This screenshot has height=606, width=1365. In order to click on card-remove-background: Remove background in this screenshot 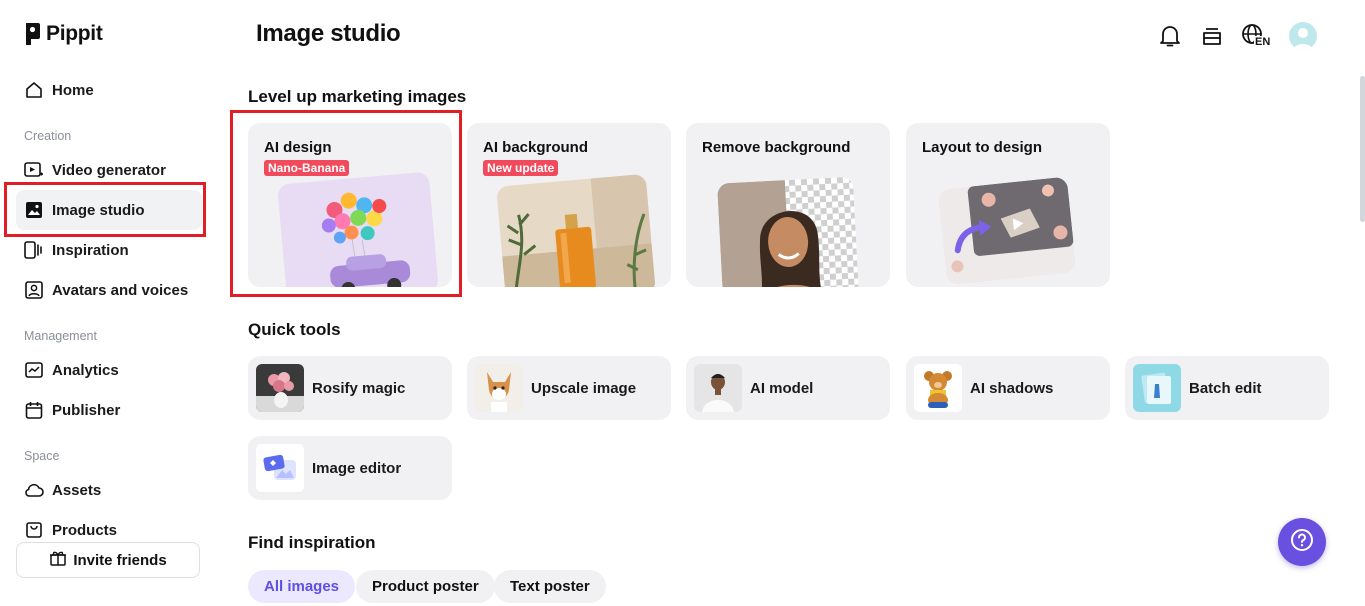, I will do `click(788, 205)`.